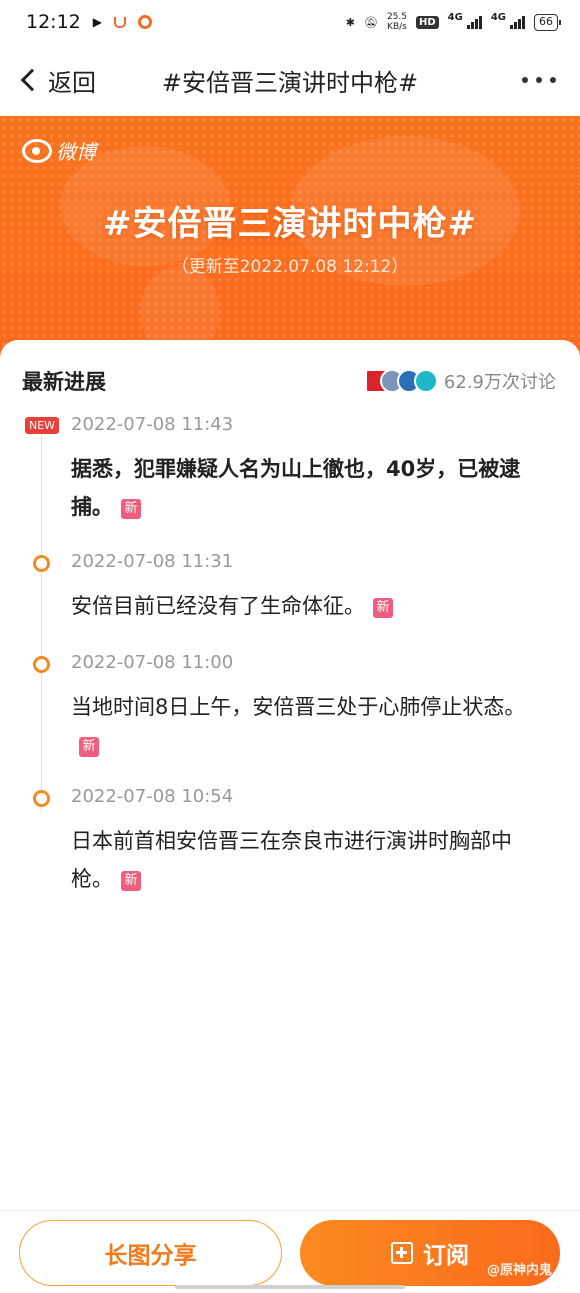 This screenshot has height=1293, width=580. What do you see at coordinates (290, 1251) in the screenshot?
I see `bottom-action-bar: 长图分享 订阅 @原神内鬼` at bounding box center [290, 1251].